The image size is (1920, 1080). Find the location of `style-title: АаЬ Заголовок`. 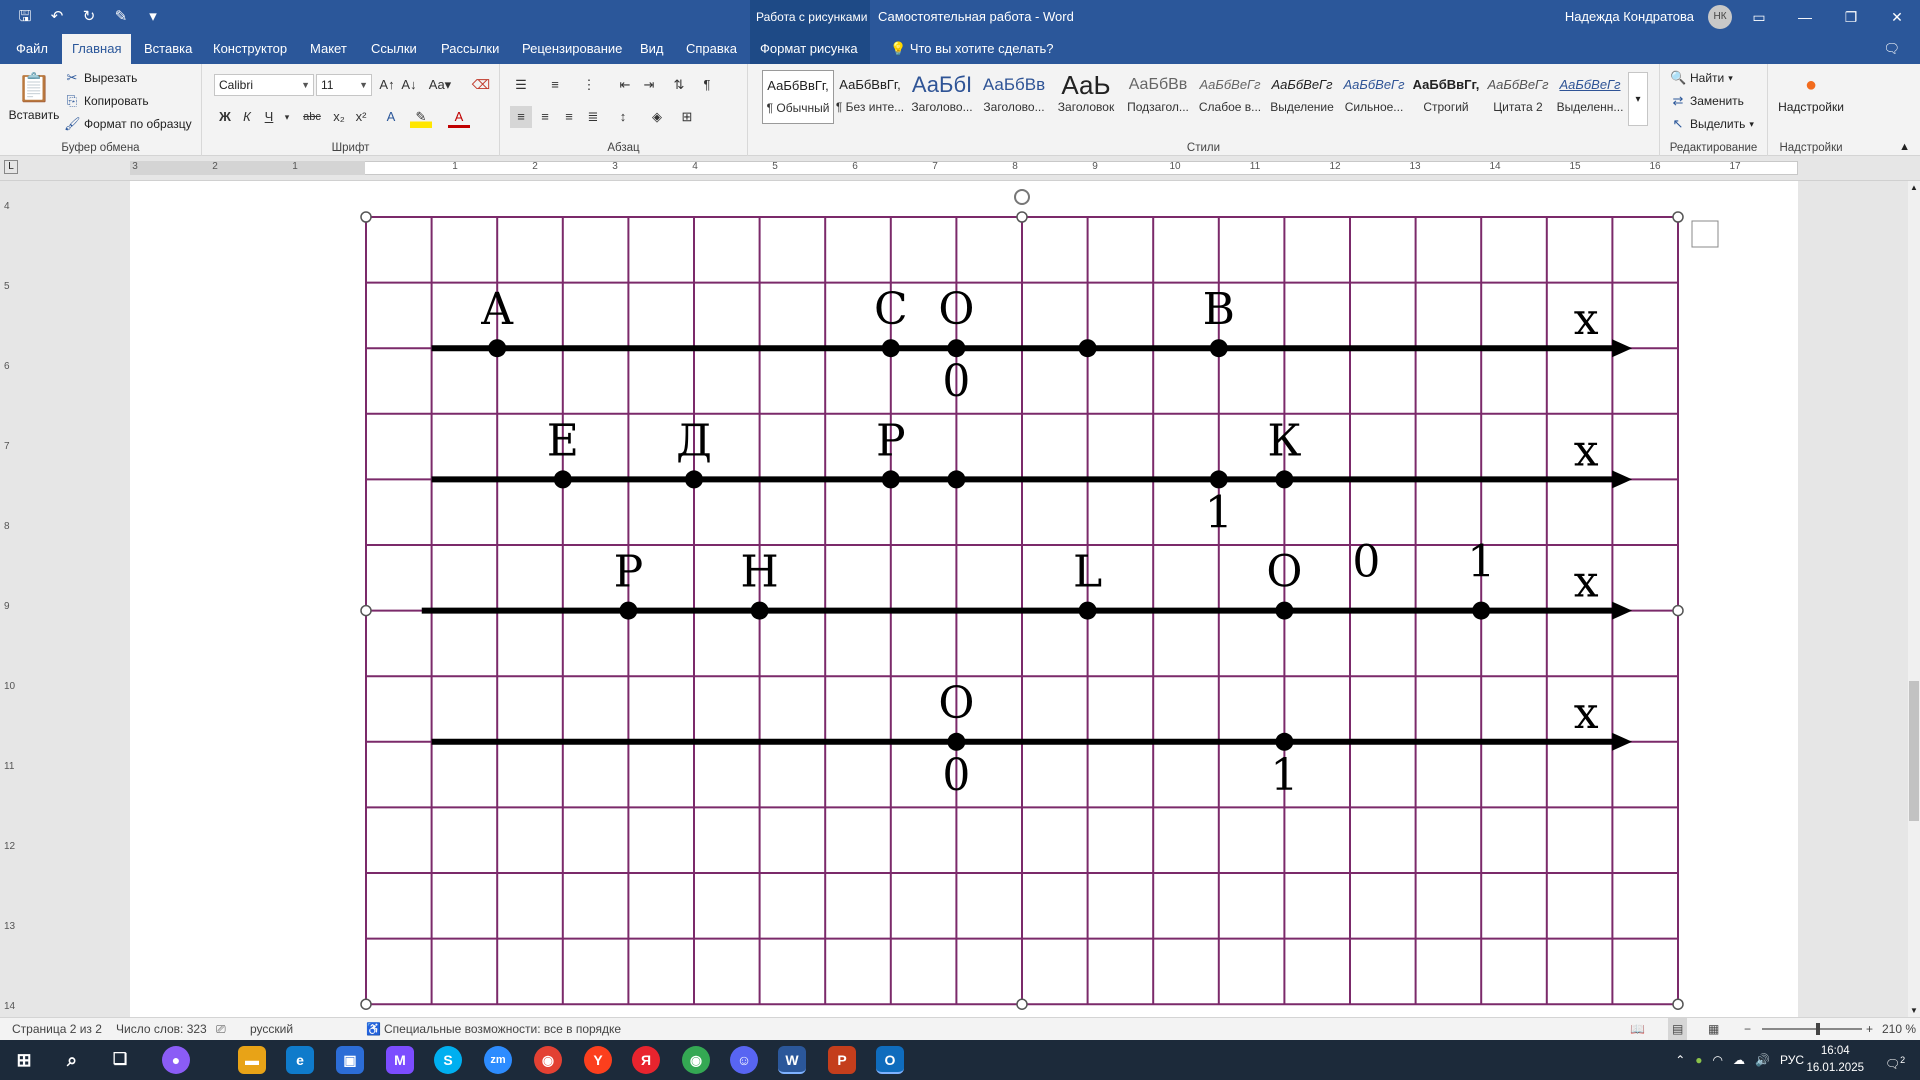

style-title: АаЬ Заголовок is located at coordinates (1086, 97).